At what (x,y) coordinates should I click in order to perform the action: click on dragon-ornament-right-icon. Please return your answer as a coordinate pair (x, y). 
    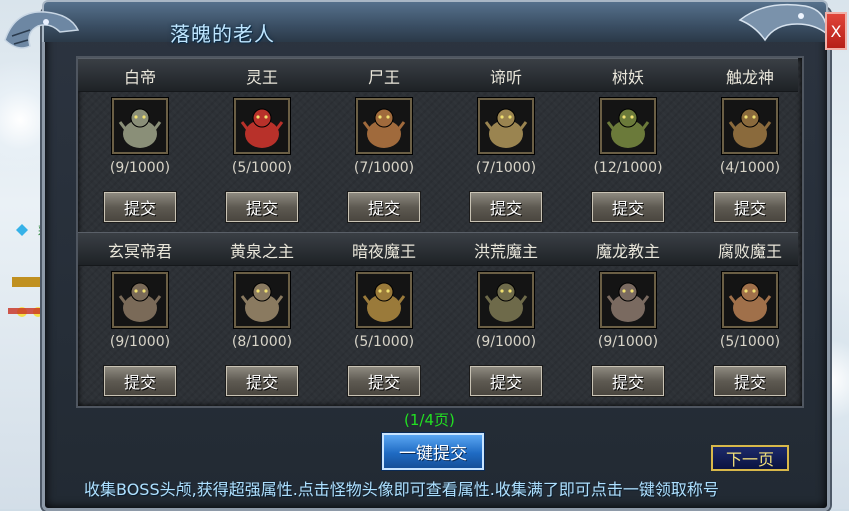
    Looking at the image, I should click on (783, 22).